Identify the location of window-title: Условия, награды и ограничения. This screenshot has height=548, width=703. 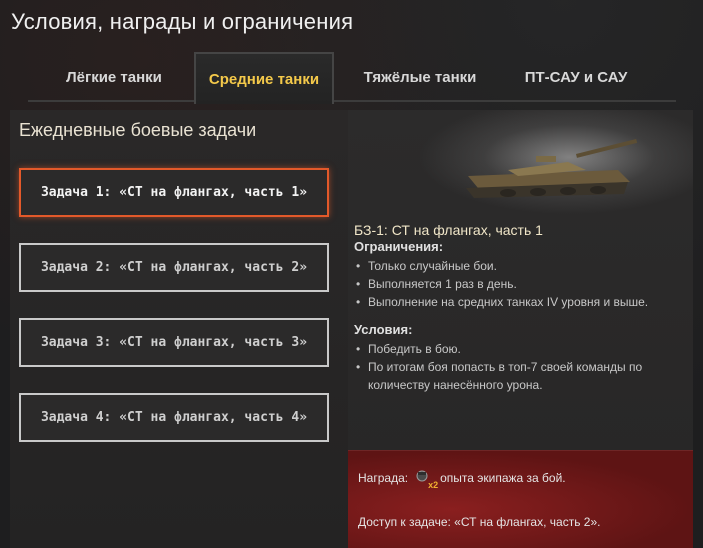
(182, 21).